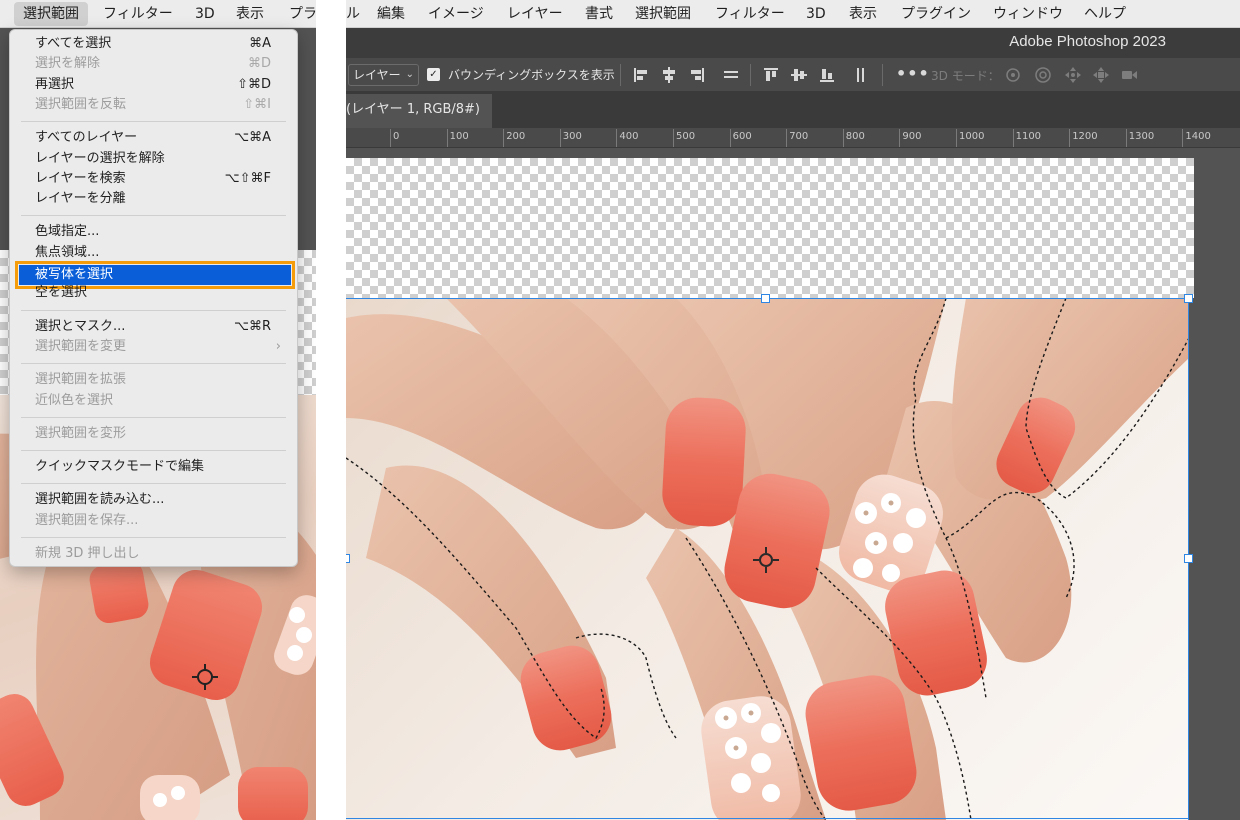  What do you see at coordinates (80, 178) in the screenshot?
I see `menu-item-label: レイヤーを検索` at bounding box center [80, 178].